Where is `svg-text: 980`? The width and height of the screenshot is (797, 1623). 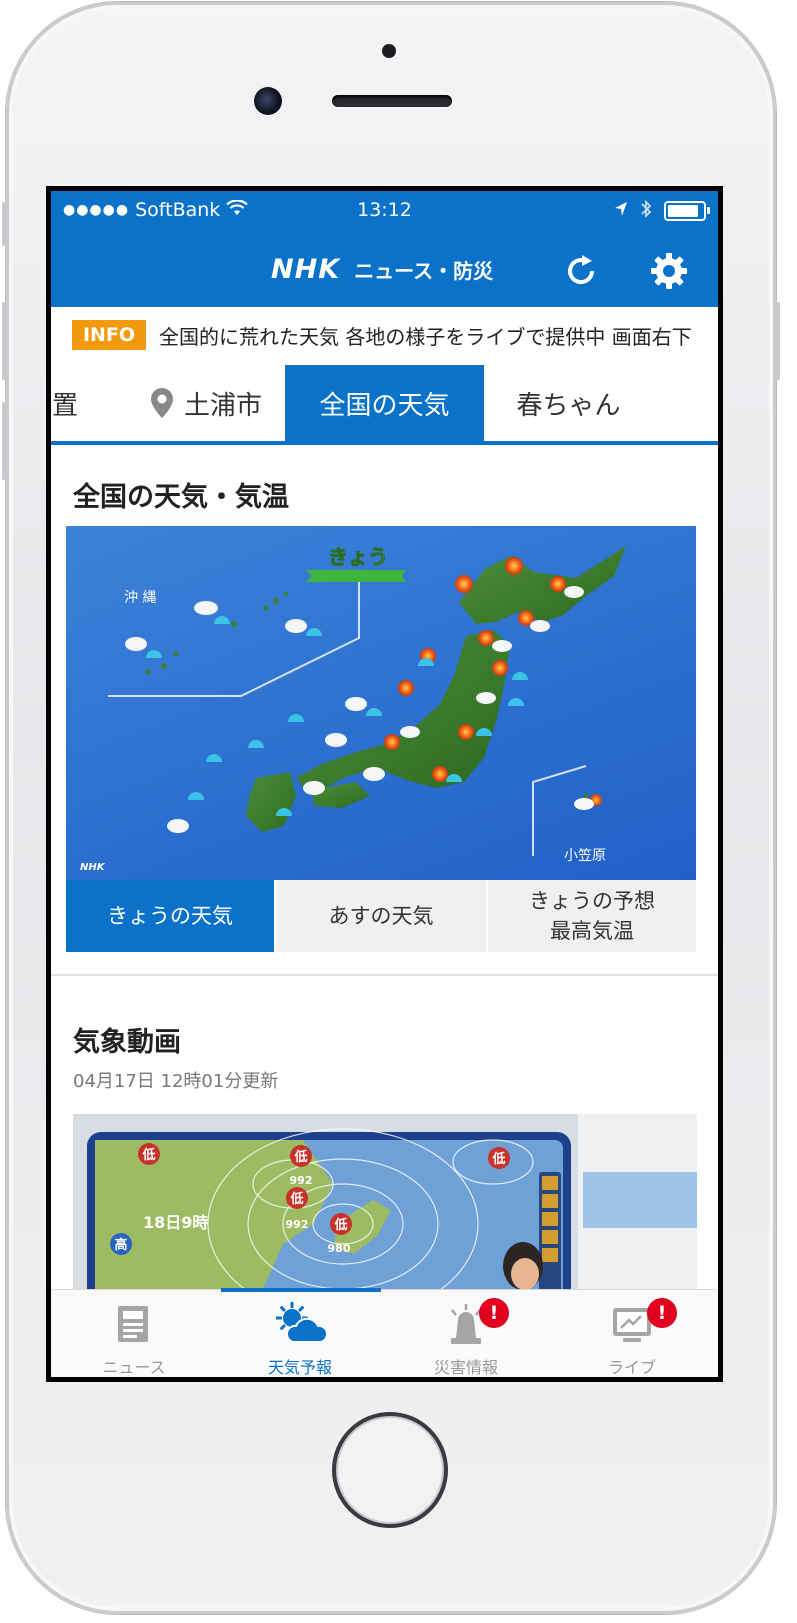 svg-text: 980 is located at coordinates (339, 1248).